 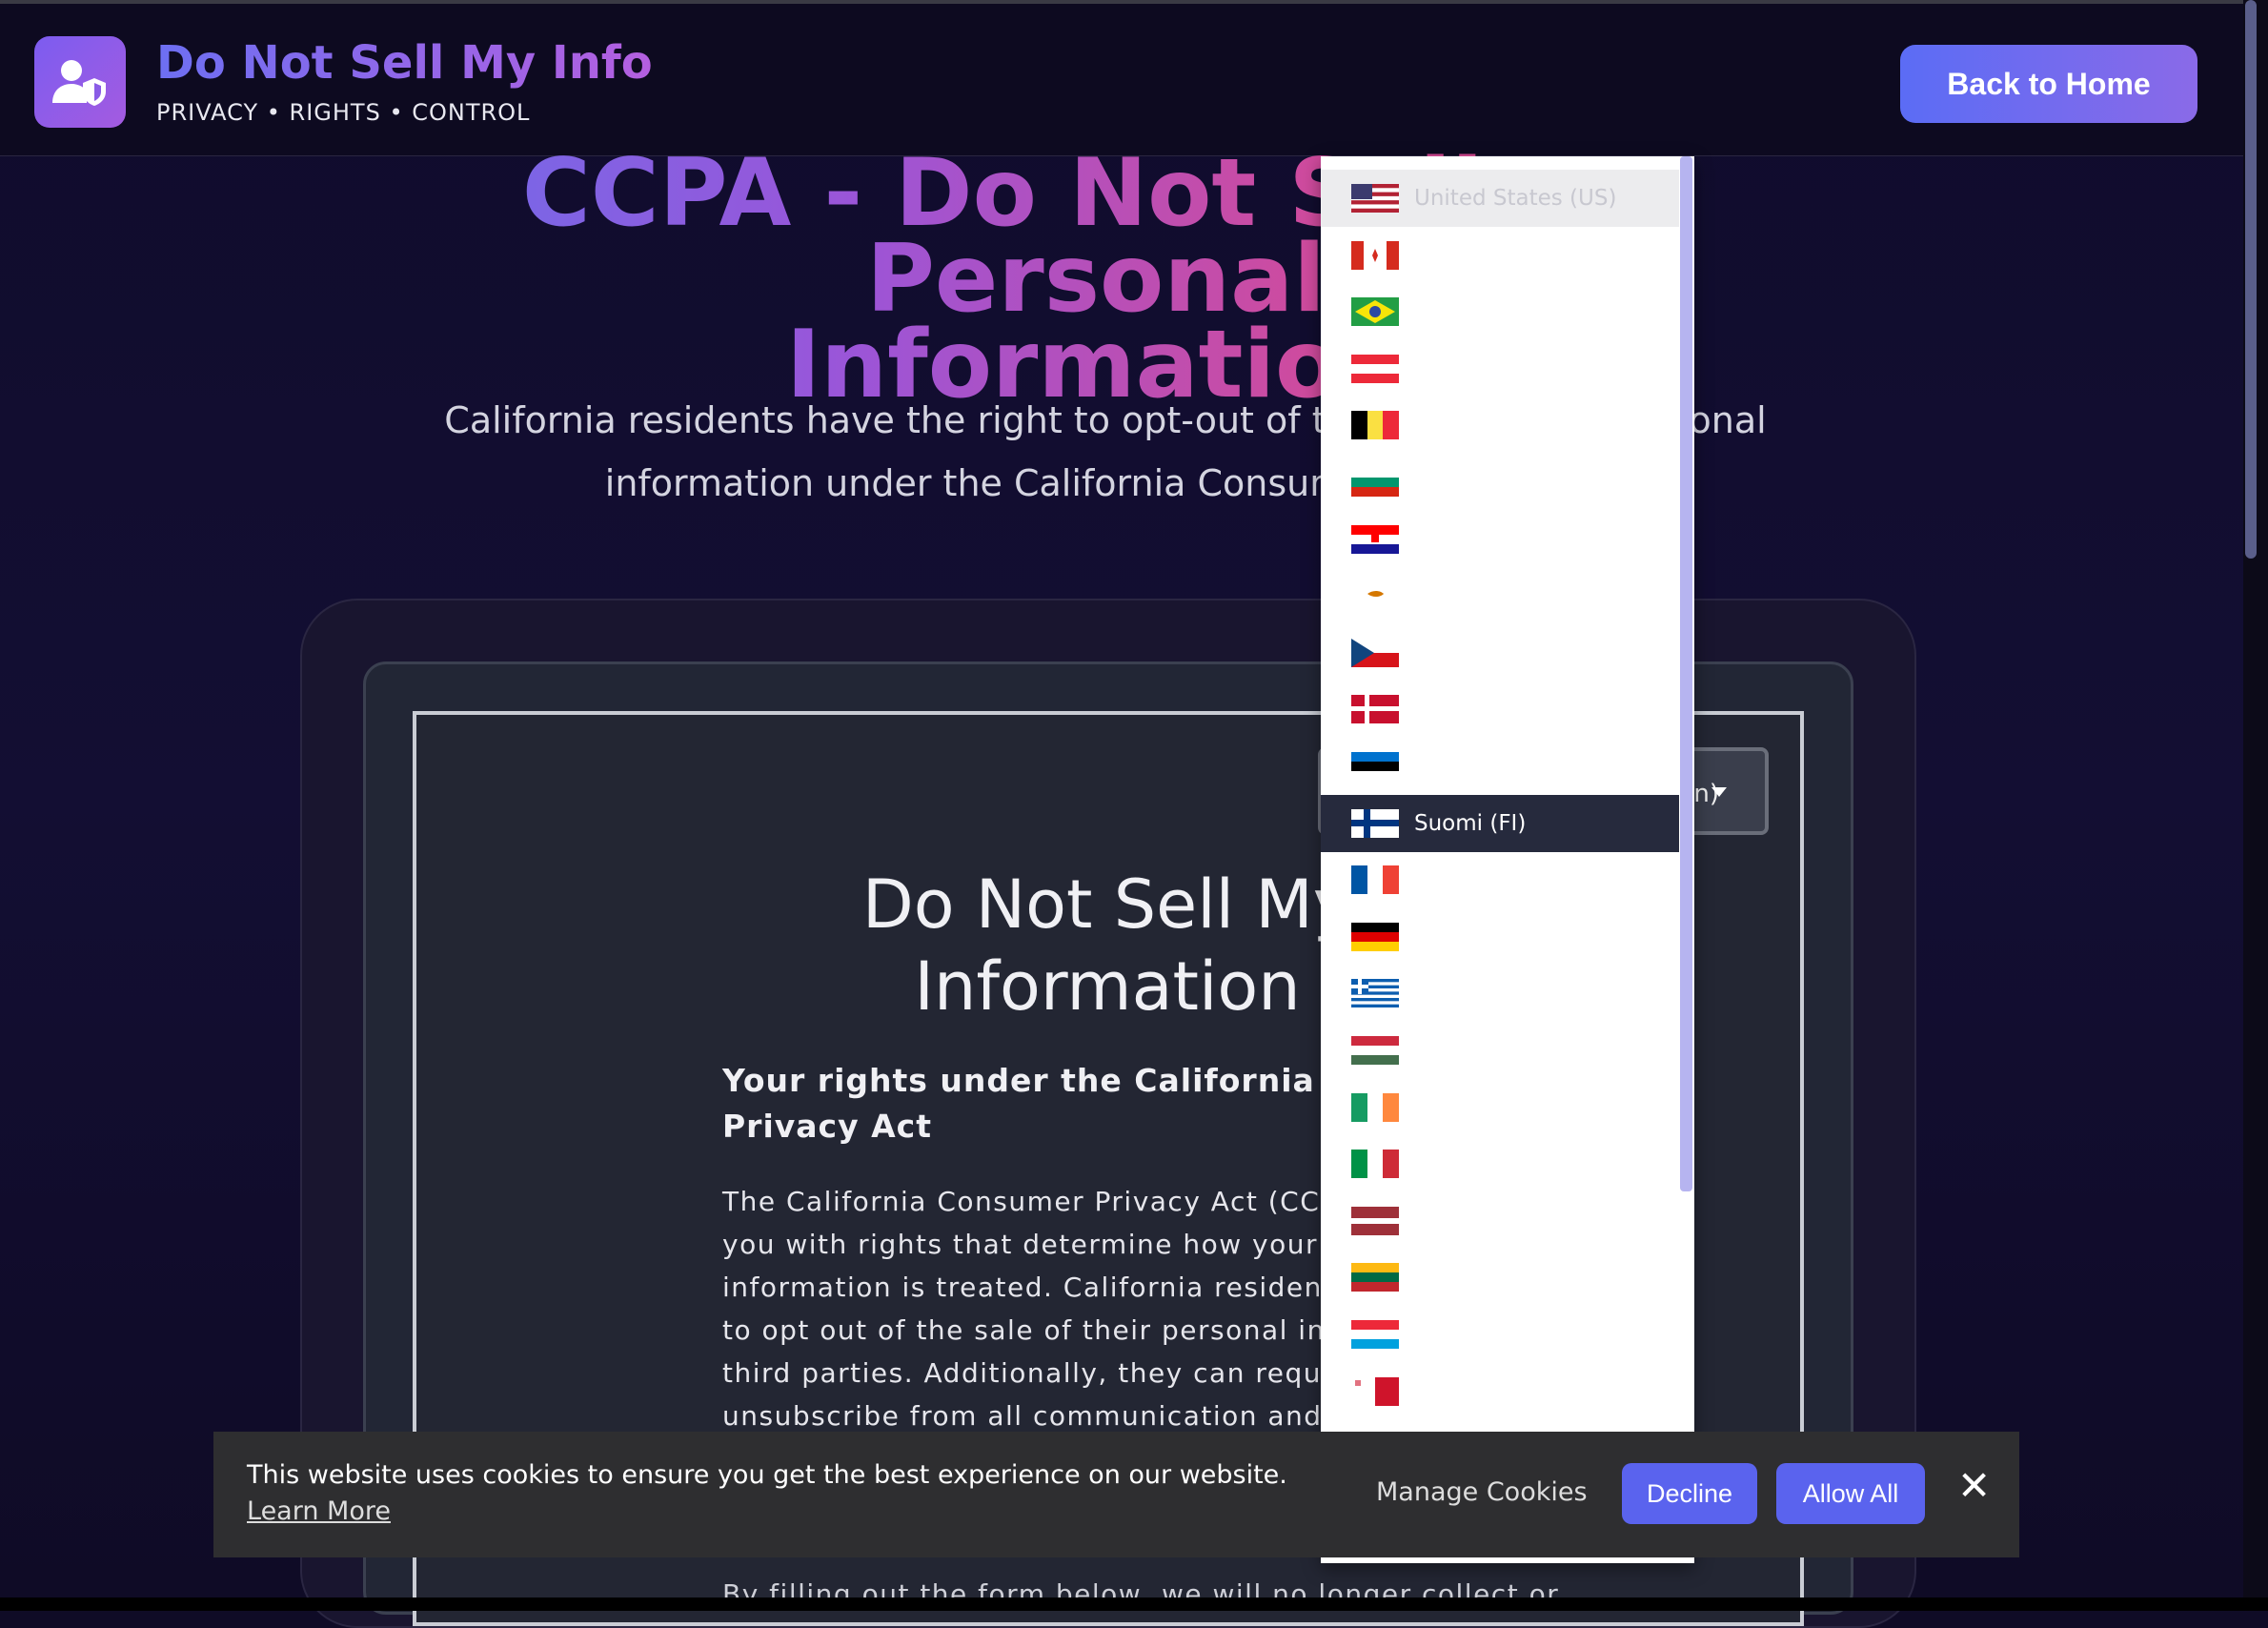 What do you see at coordinates (1500, 539) in the screenshot?
I see `language-option-hr` at bounding box center [1500, 539].